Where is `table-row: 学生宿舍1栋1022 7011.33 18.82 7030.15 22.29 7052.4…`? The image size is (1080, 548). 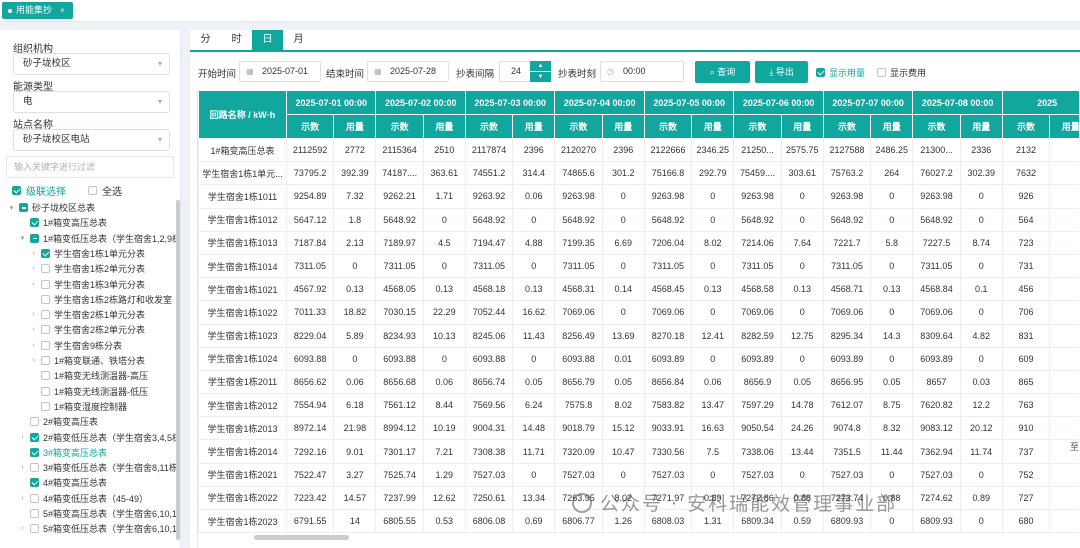 table-row: 学生宿舍1栋1022 7011.33 18.82 7030.15 22.29 7052.4… is located at coordinates (638, 312).